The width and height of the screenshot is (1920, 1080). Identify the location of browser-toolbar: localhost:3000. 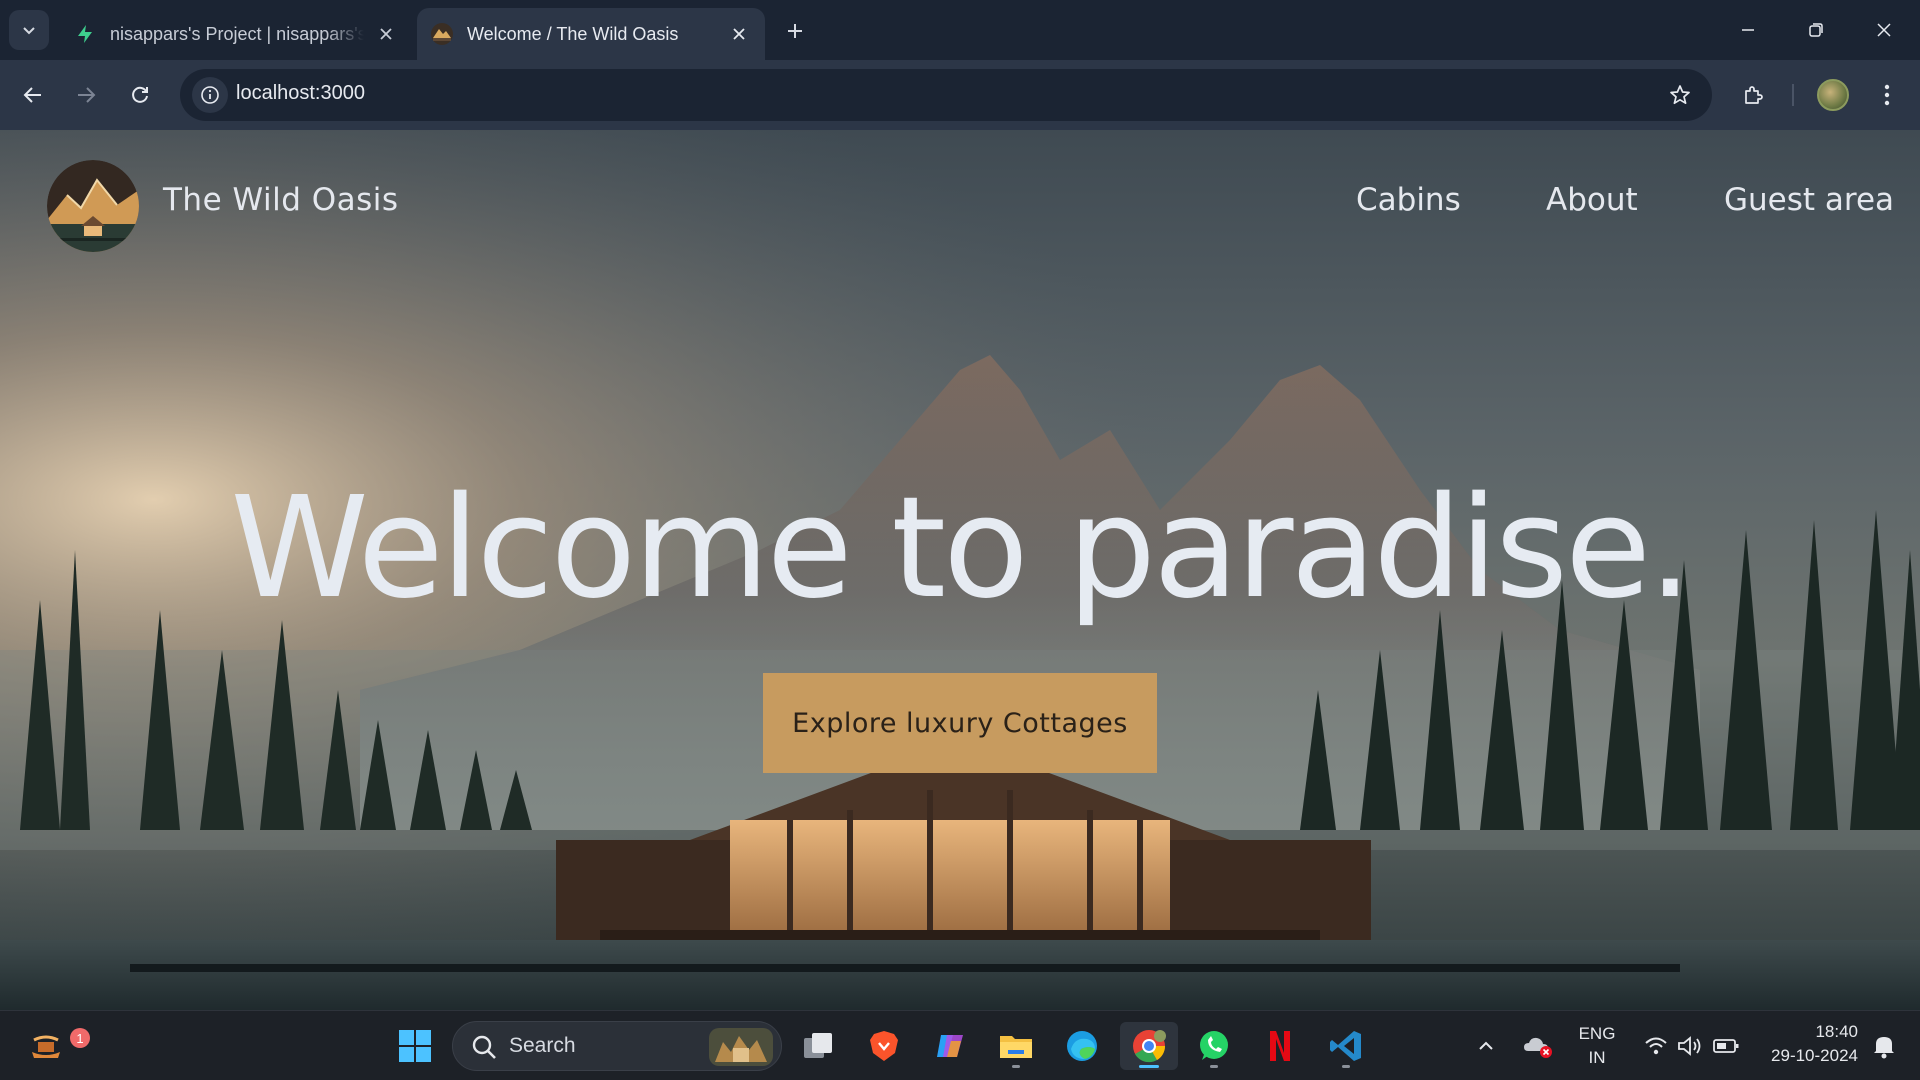
(960, 95).